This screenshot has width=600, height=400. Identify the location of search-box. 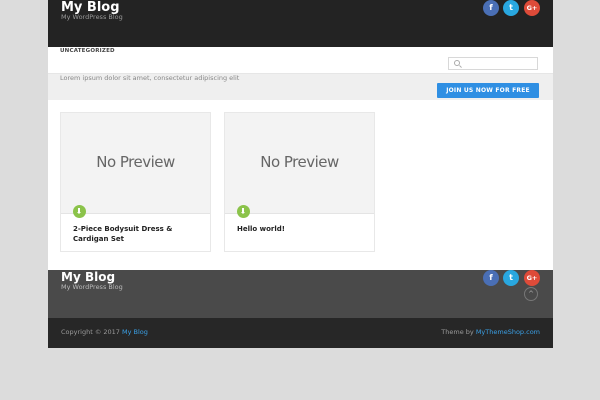
(493, 63).